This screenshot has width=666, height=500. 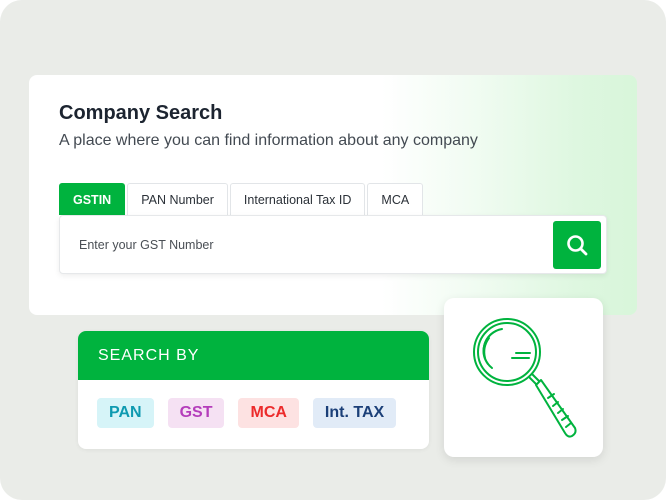 I want to click on tab-mca: MCA, so click(x=395, y=199).